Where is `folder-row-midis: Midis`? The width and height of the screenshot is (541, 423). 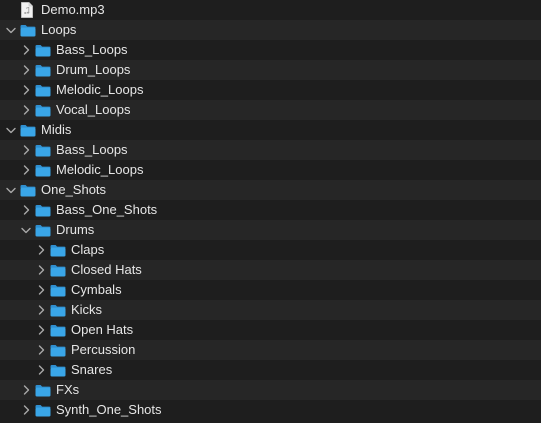
folder-row-midis: Midis is located at coordinates (270, 130).